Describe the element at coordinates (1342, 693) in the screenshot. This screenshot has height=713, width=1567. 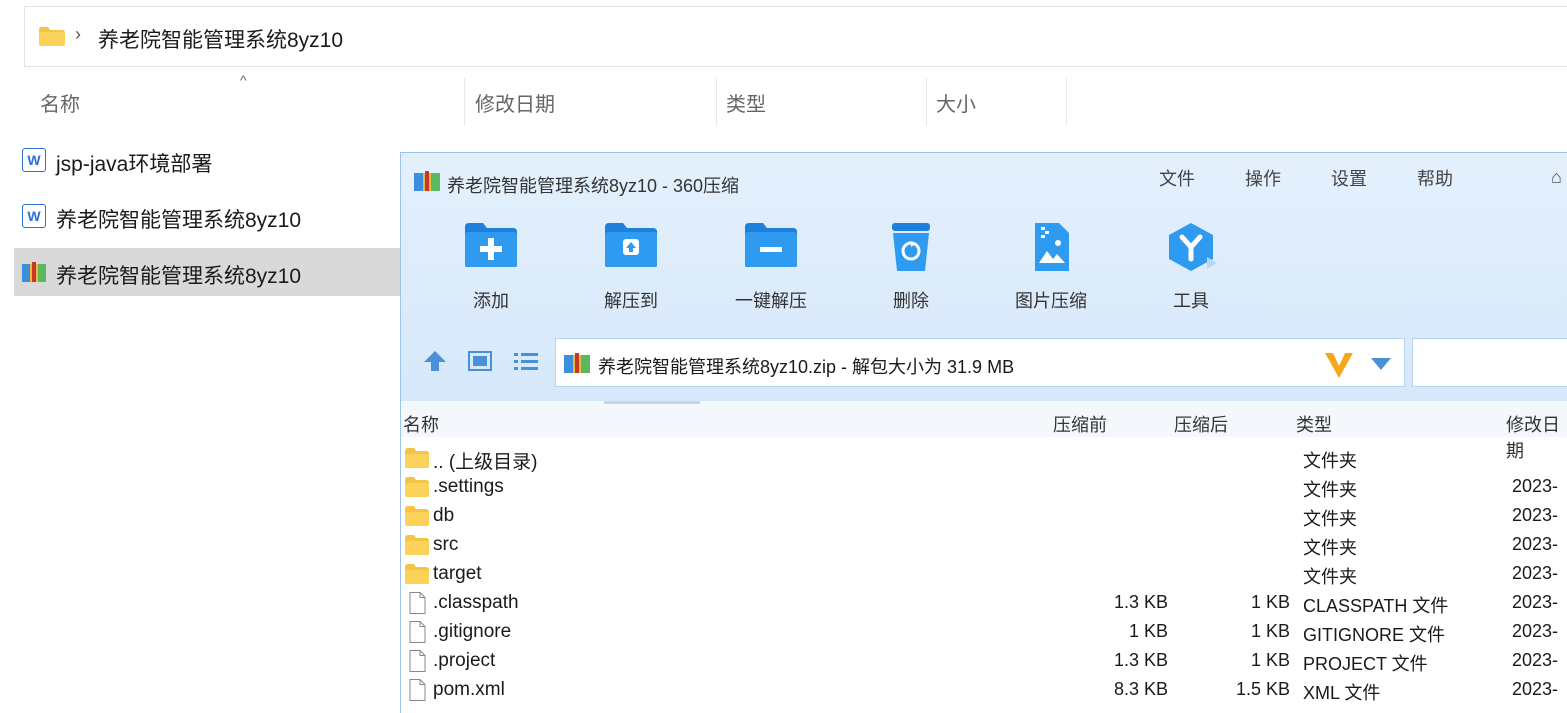
I see `row-type: XML 文件` at that location.